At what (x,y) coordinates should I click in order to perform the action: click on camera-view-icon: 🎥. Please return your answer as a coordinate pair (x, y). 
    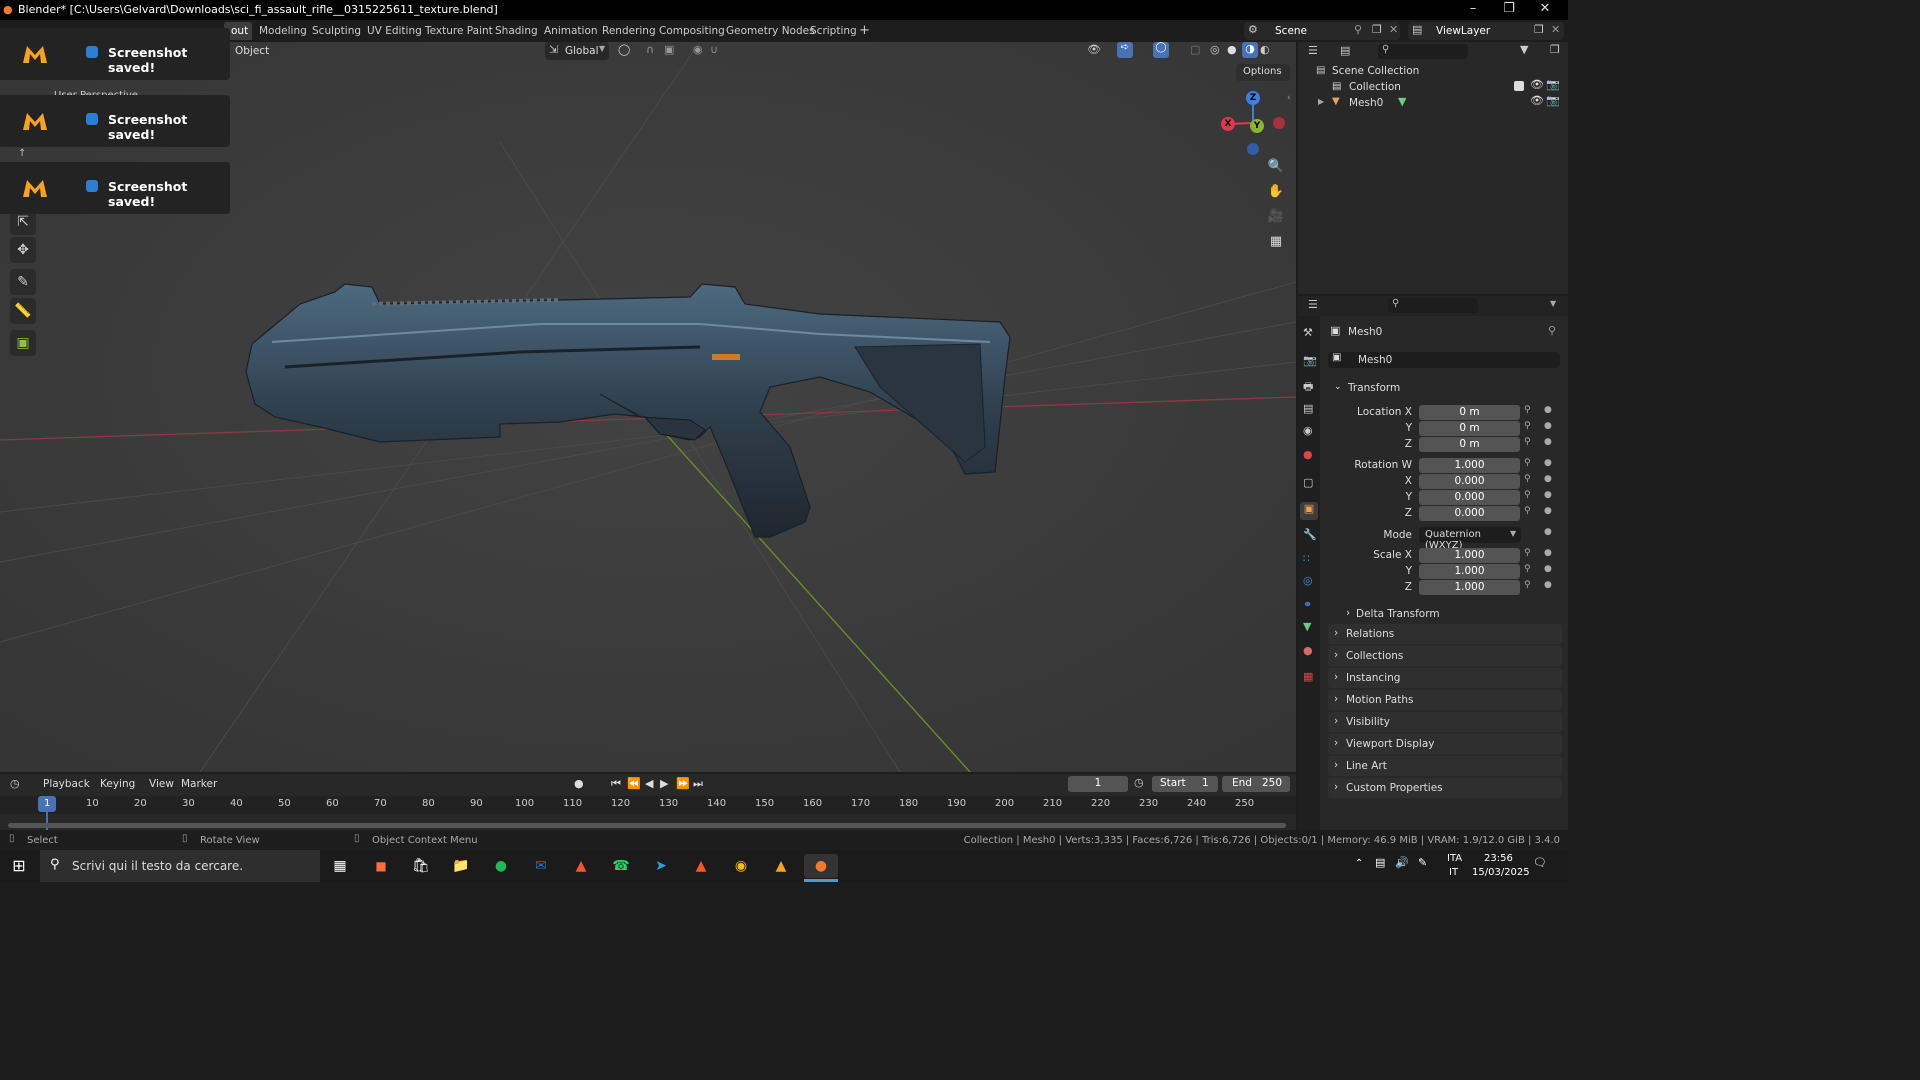
    Looking at the image, I should click on (1276, 217).